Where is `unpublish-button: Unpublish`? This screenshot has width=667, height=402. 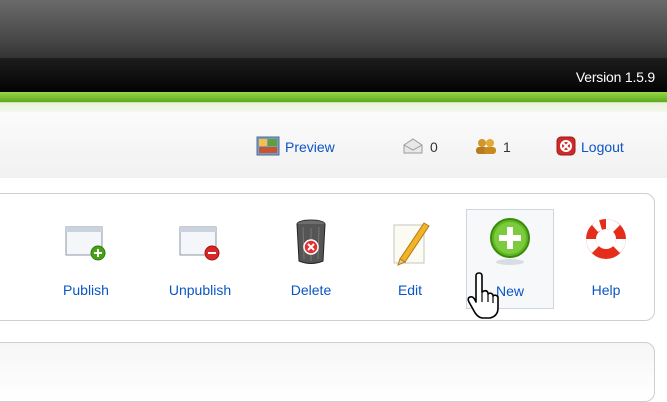
unpublish-button: Unpublish is located at coordinates (200, 259).